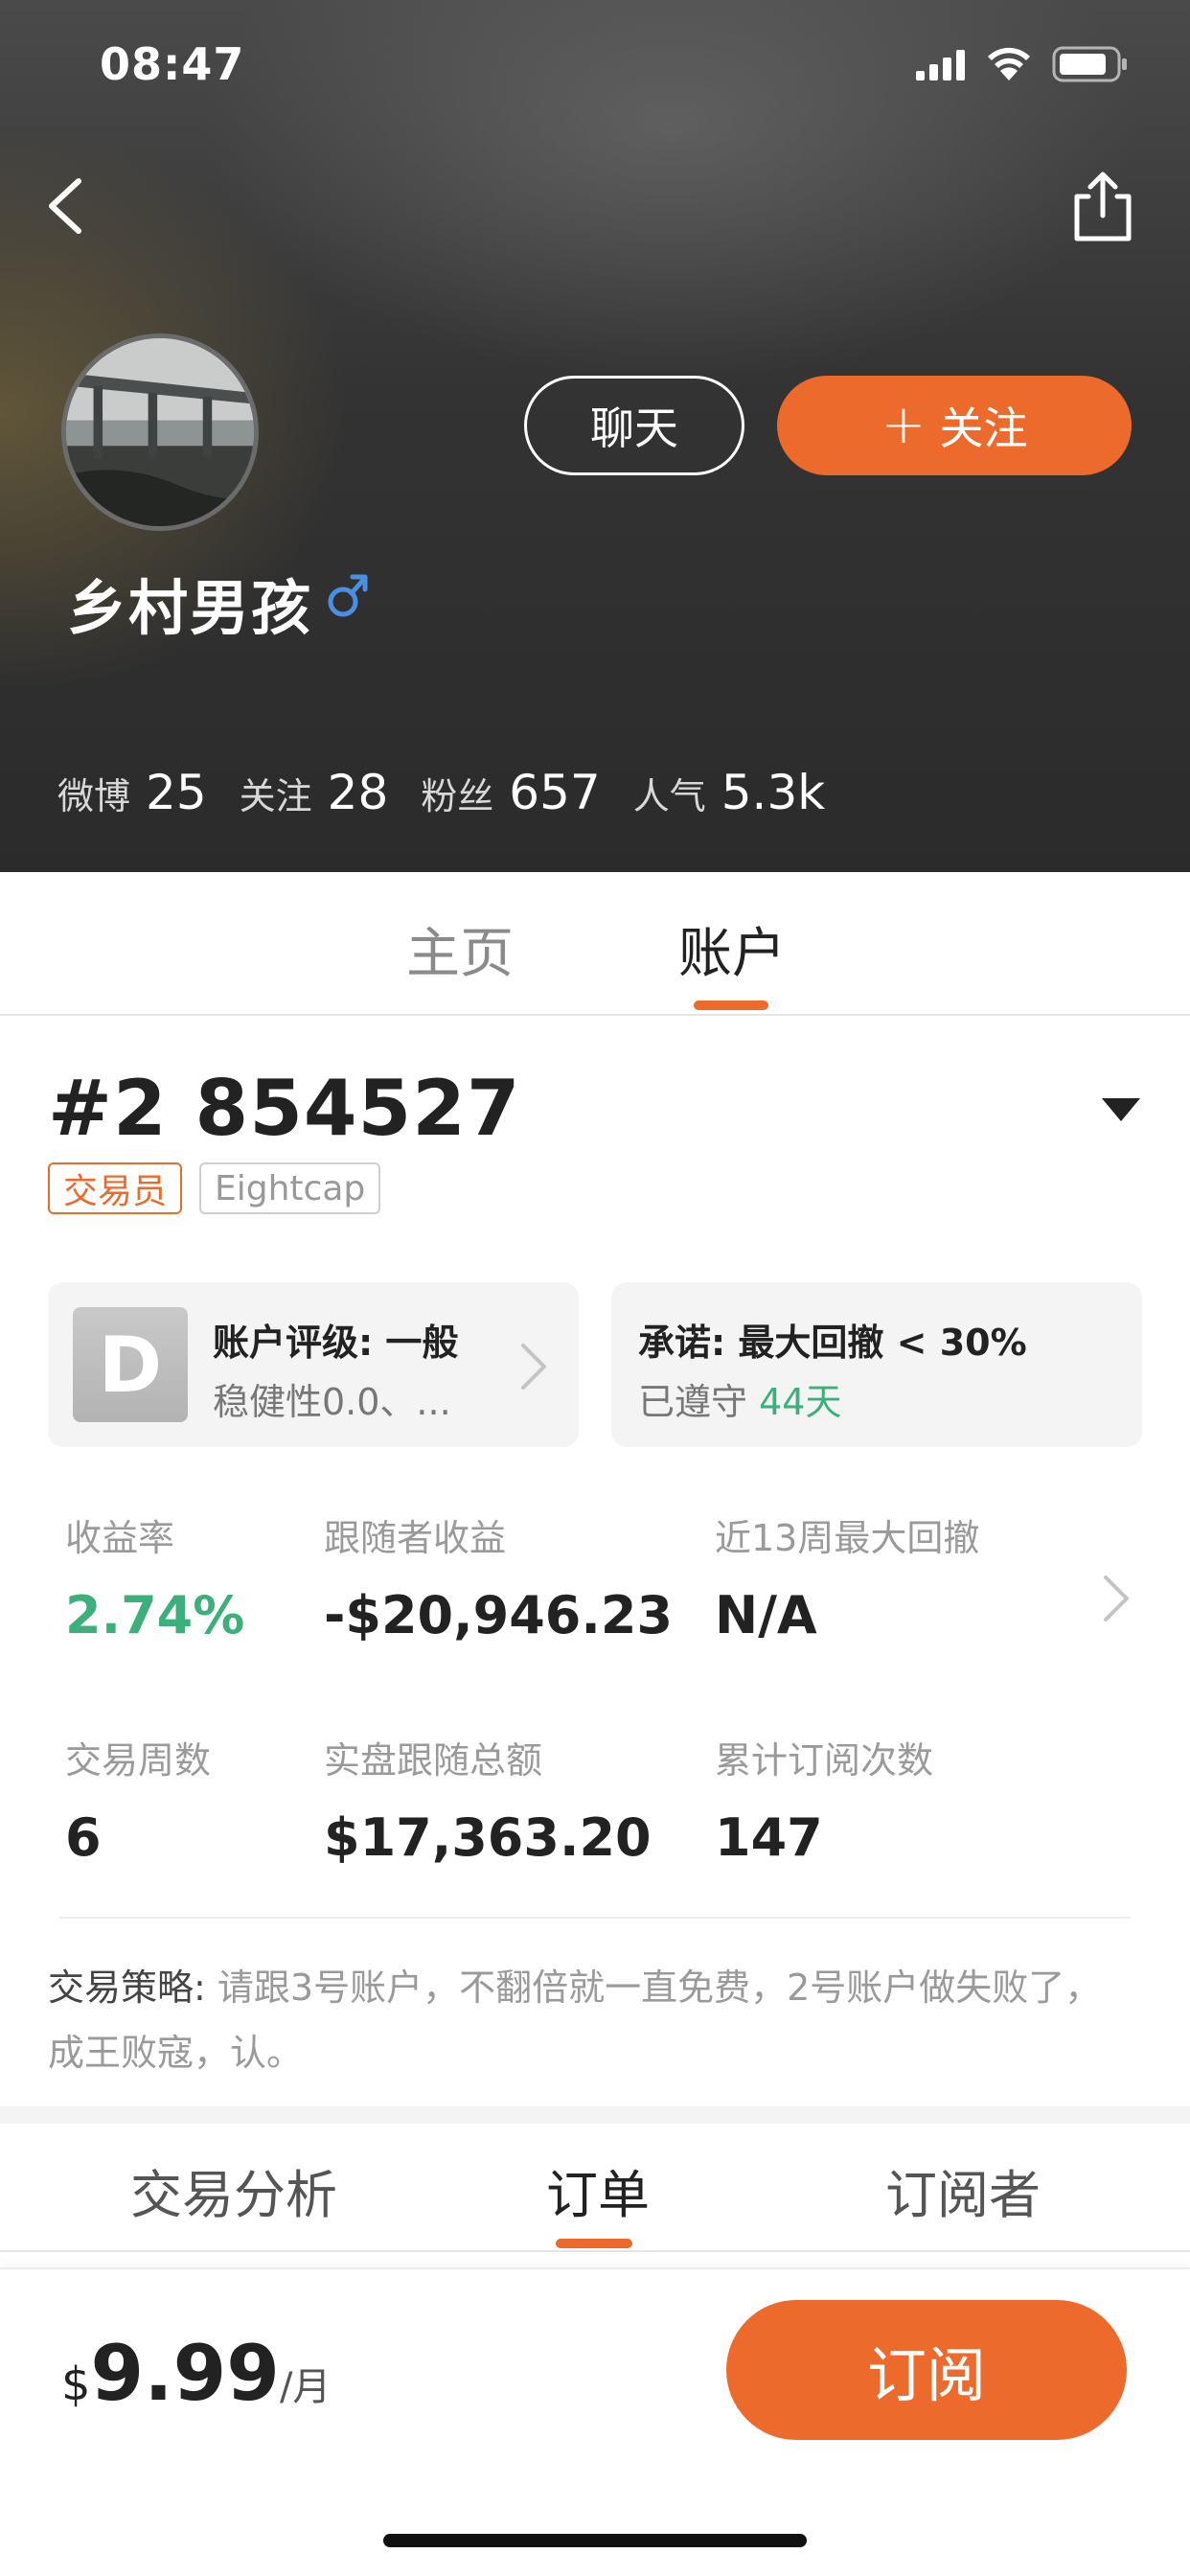  Describe the element at coordinates (533, 1367) in the screenshot. I see `chevron-right-icon` at that location.